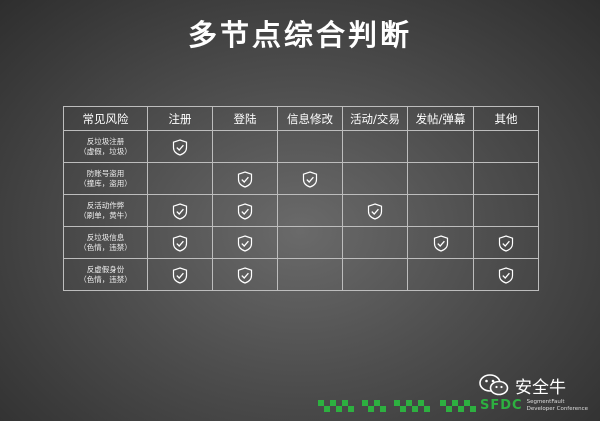  I want to click on brand-name: 安全牛, so click(540, 387).